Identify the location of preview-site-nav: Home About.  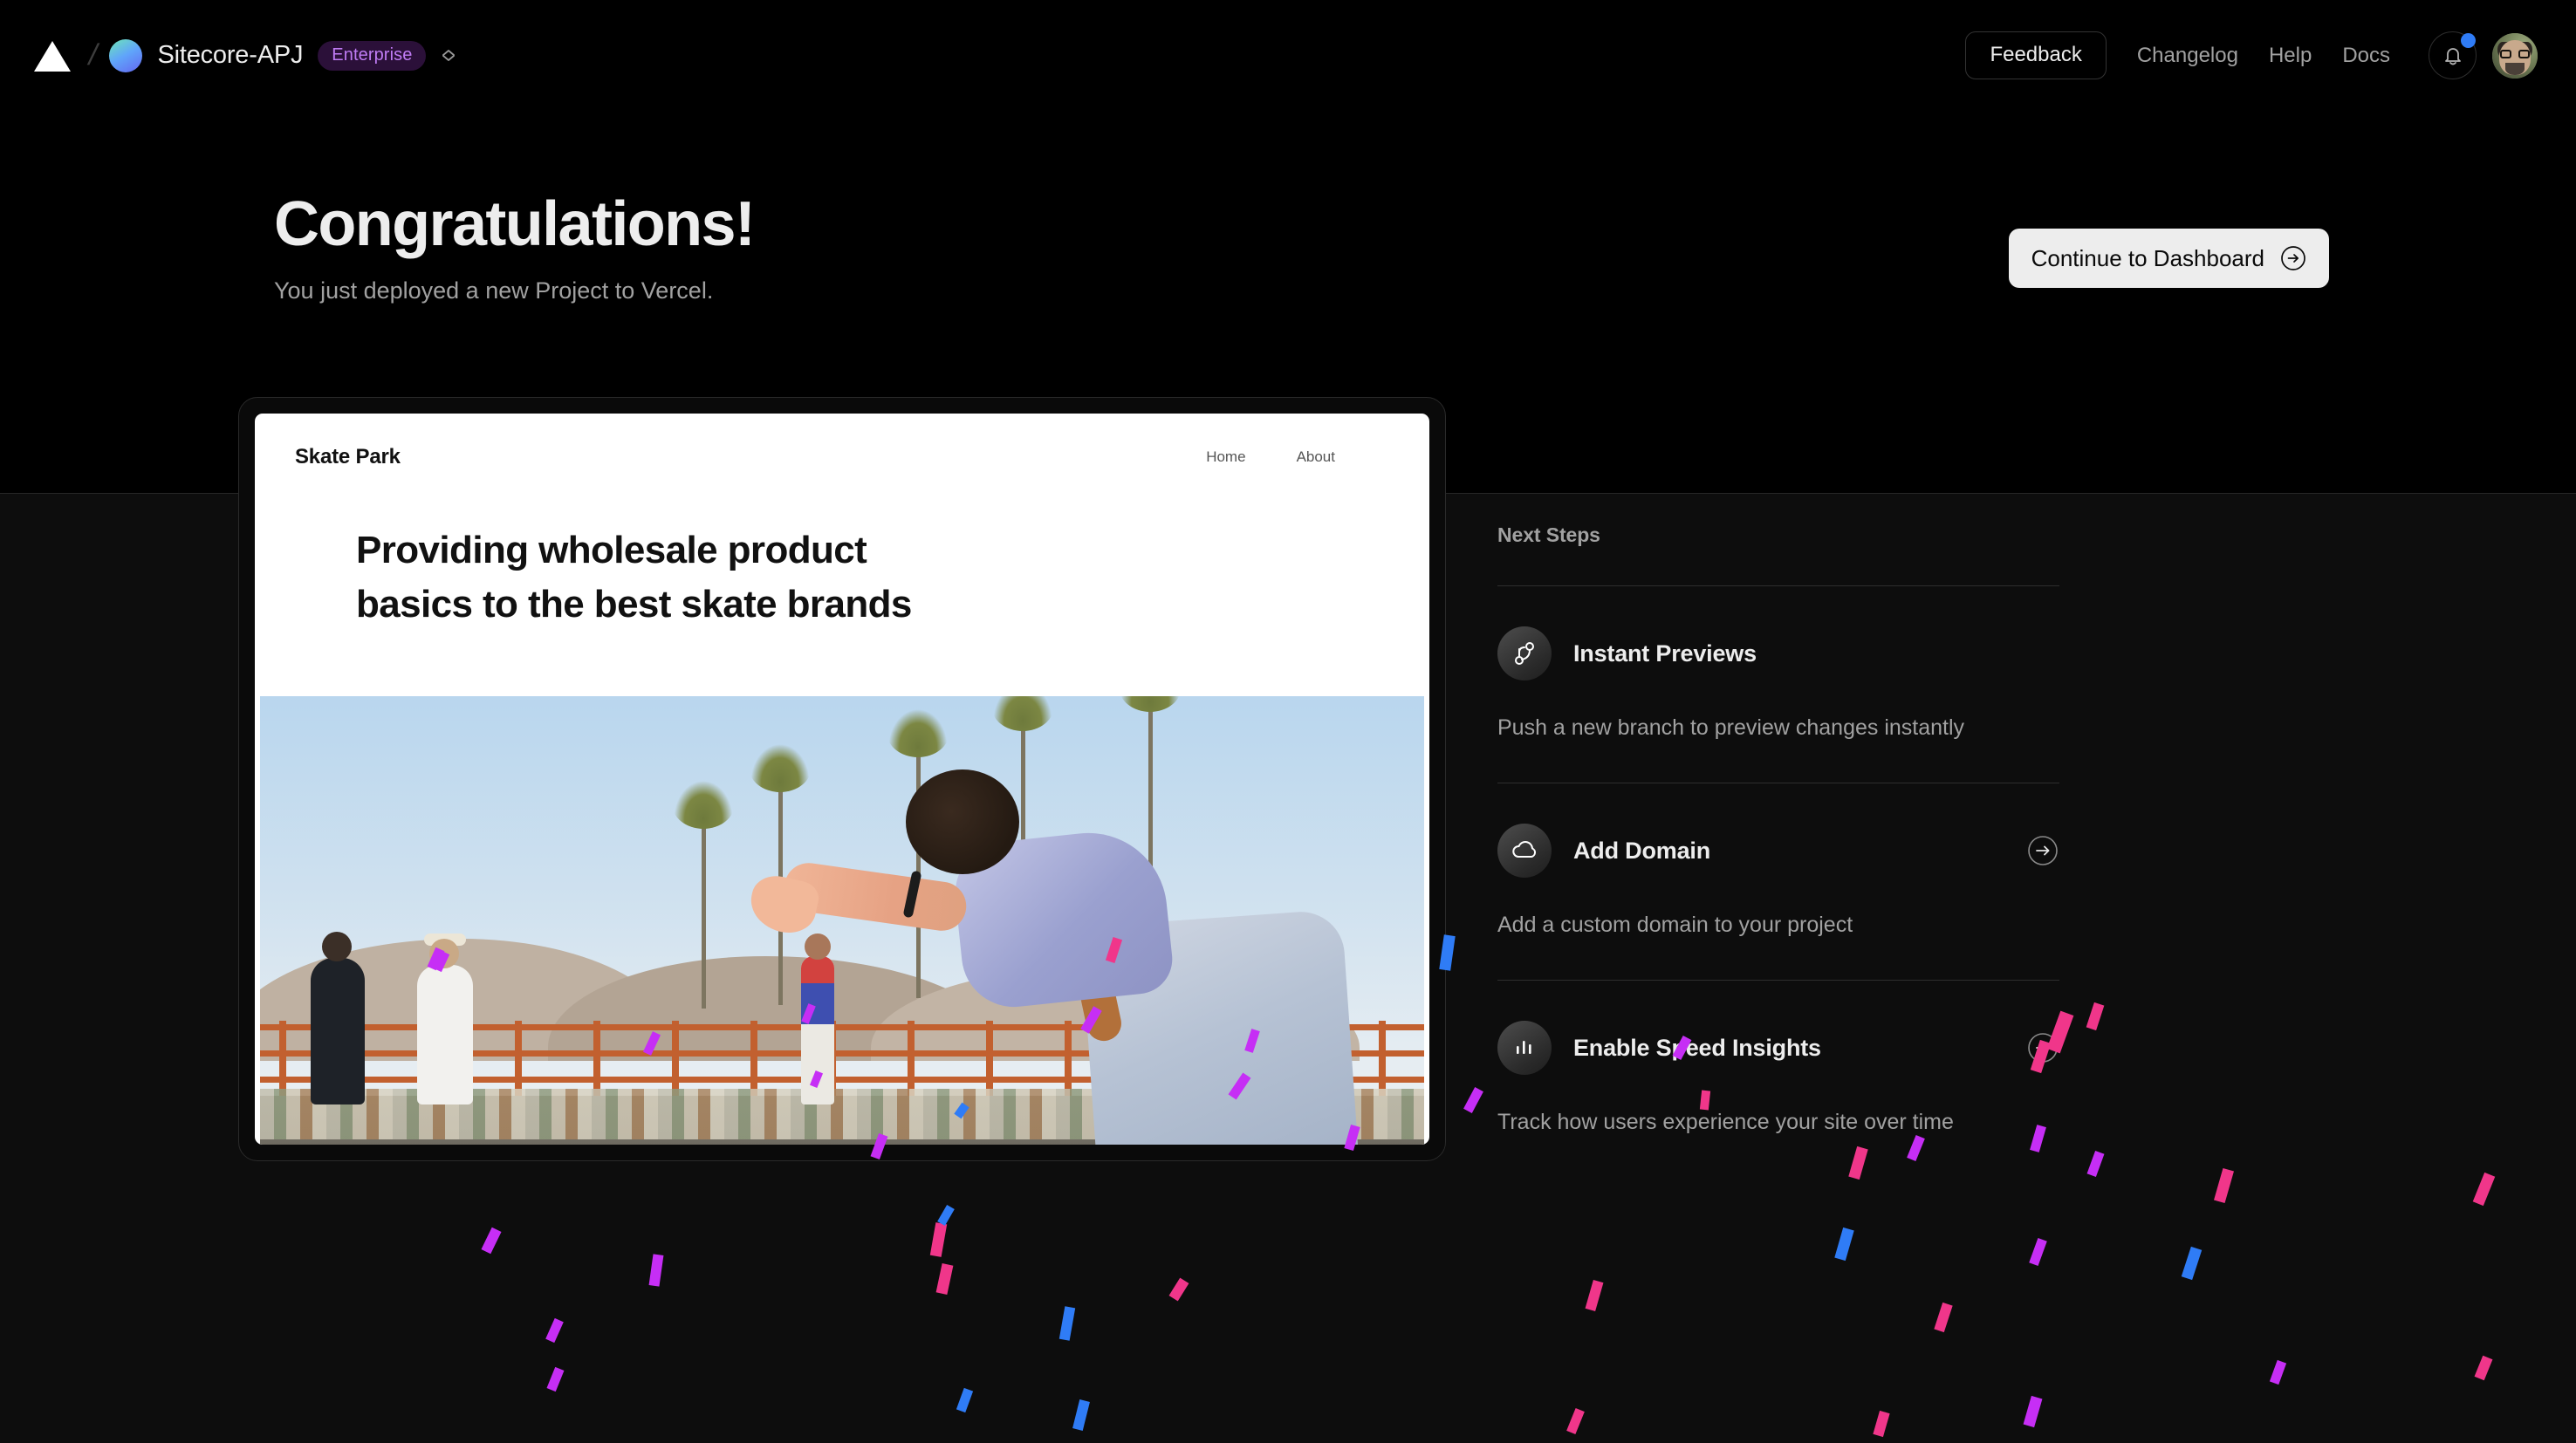
(1298, 457).